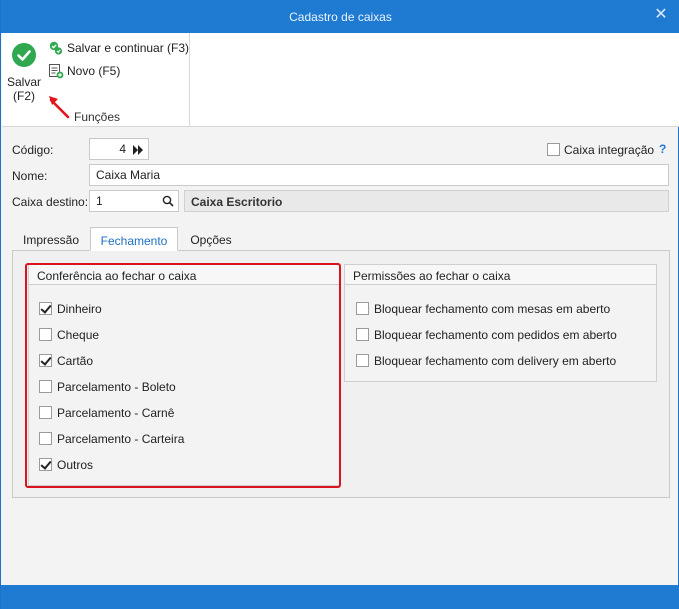 The width and height of the screenshot is (679, 609). Describe the element at coordinates (362, 308) in the screenshot. I see `checkbox-bloquear-mesas` at that location.